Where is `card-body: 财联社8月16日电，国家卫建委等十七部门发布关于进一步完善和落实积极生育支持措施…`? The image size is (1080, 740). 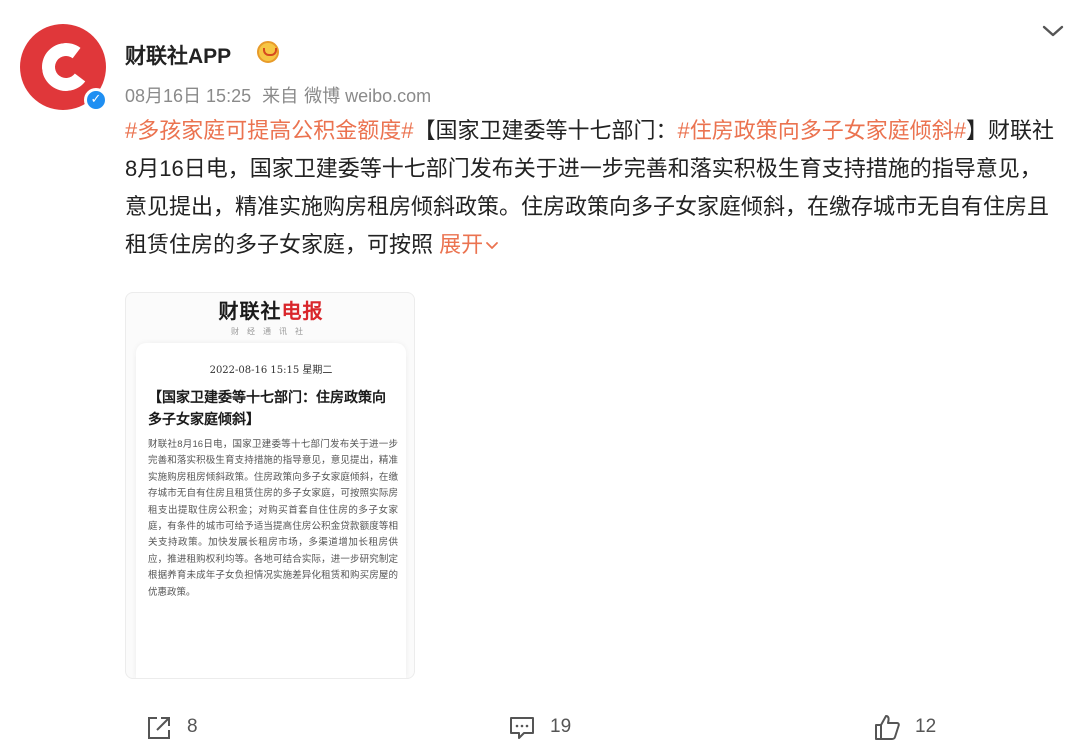
card-body: 财联社8月16日电，国家卫建委等十七部门发布关于进一步完善和落实积极生育支持措施… is located at coordinates (273, 518).